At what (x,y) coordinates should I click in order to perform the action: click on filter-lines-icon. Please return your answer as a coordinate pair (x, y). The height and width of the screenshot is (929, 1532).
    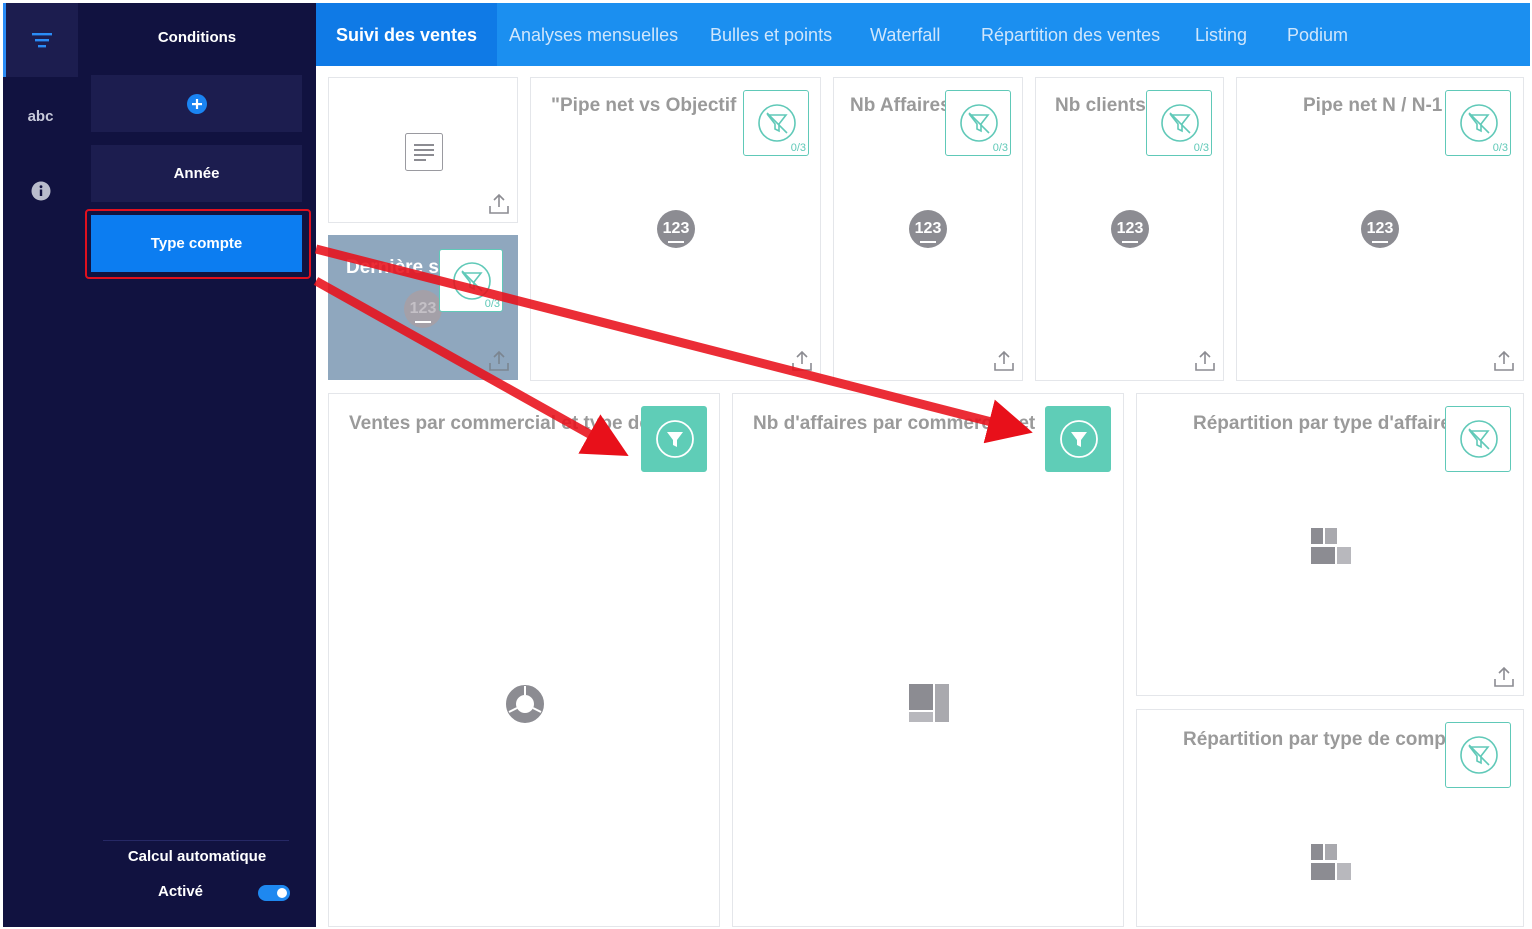
    Looking at the image, I should click on (42, 40).